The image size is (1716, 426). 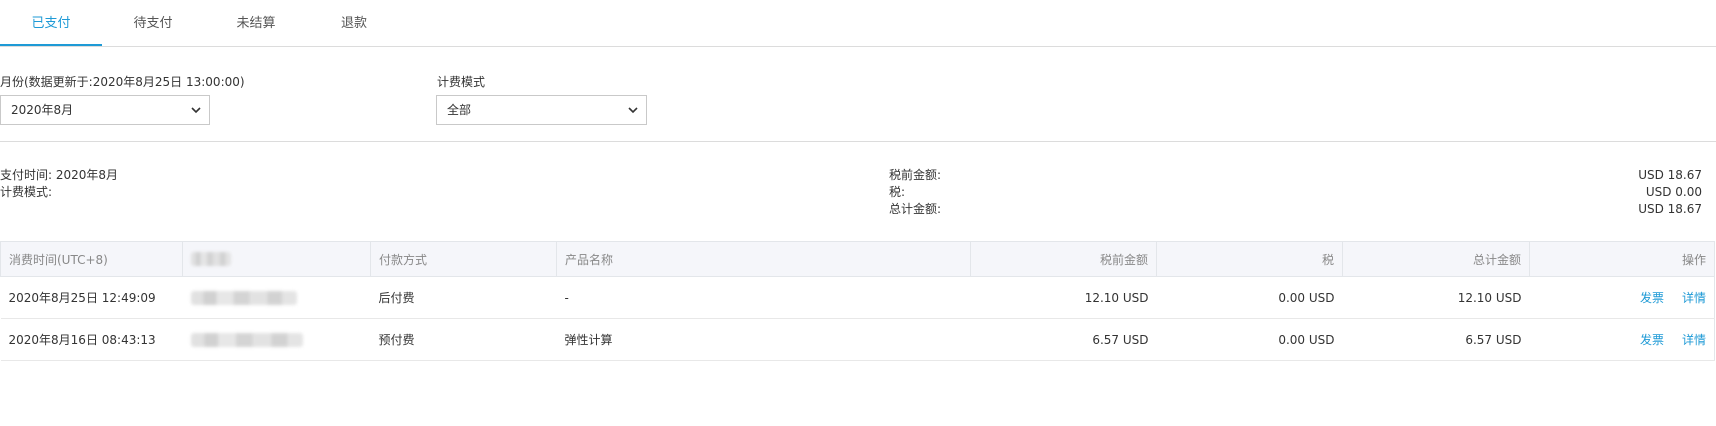 What do you see at coordinates (915, 209) in the screenshot?
I see `total-amount-label: 总计金额:` at bounding box center [915, 209].